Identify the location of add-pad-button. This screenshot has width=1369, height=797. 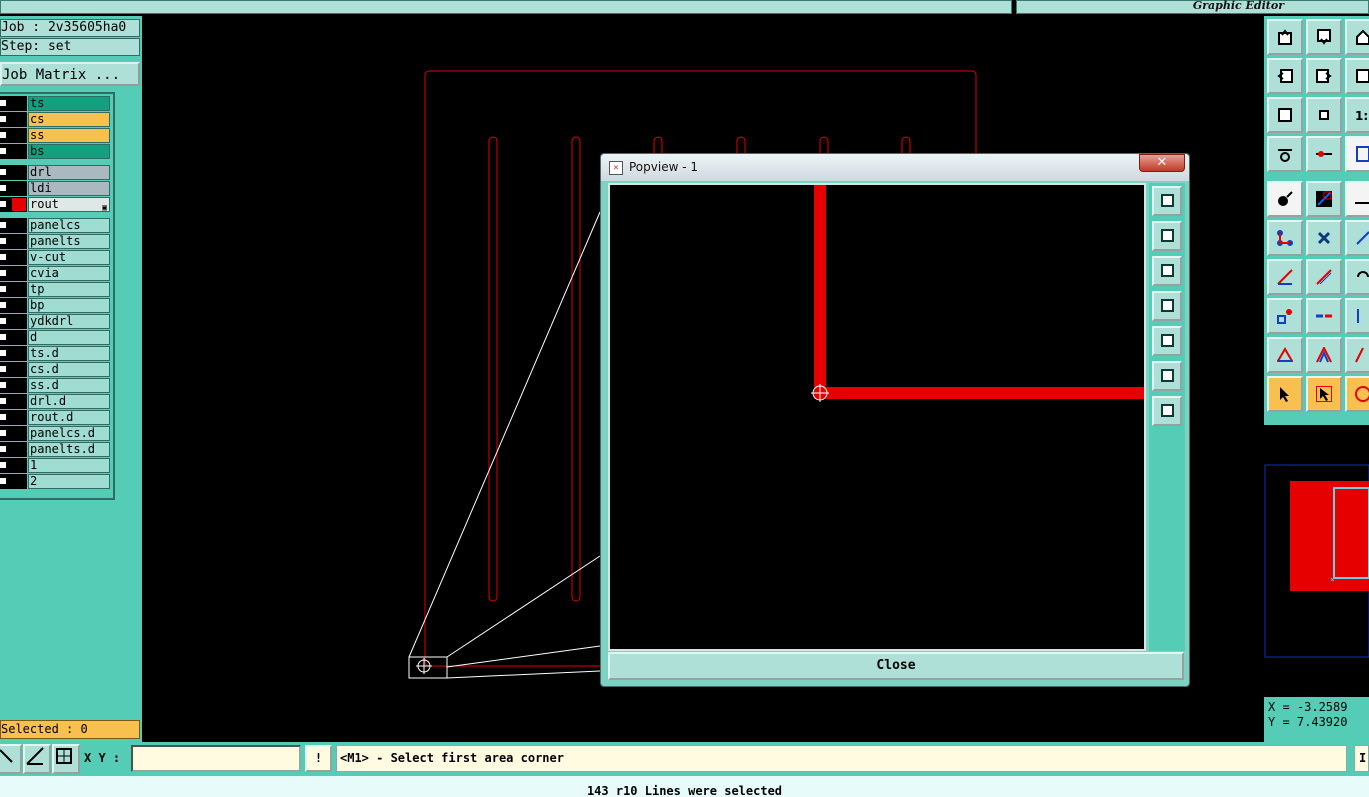
(1285, 199).